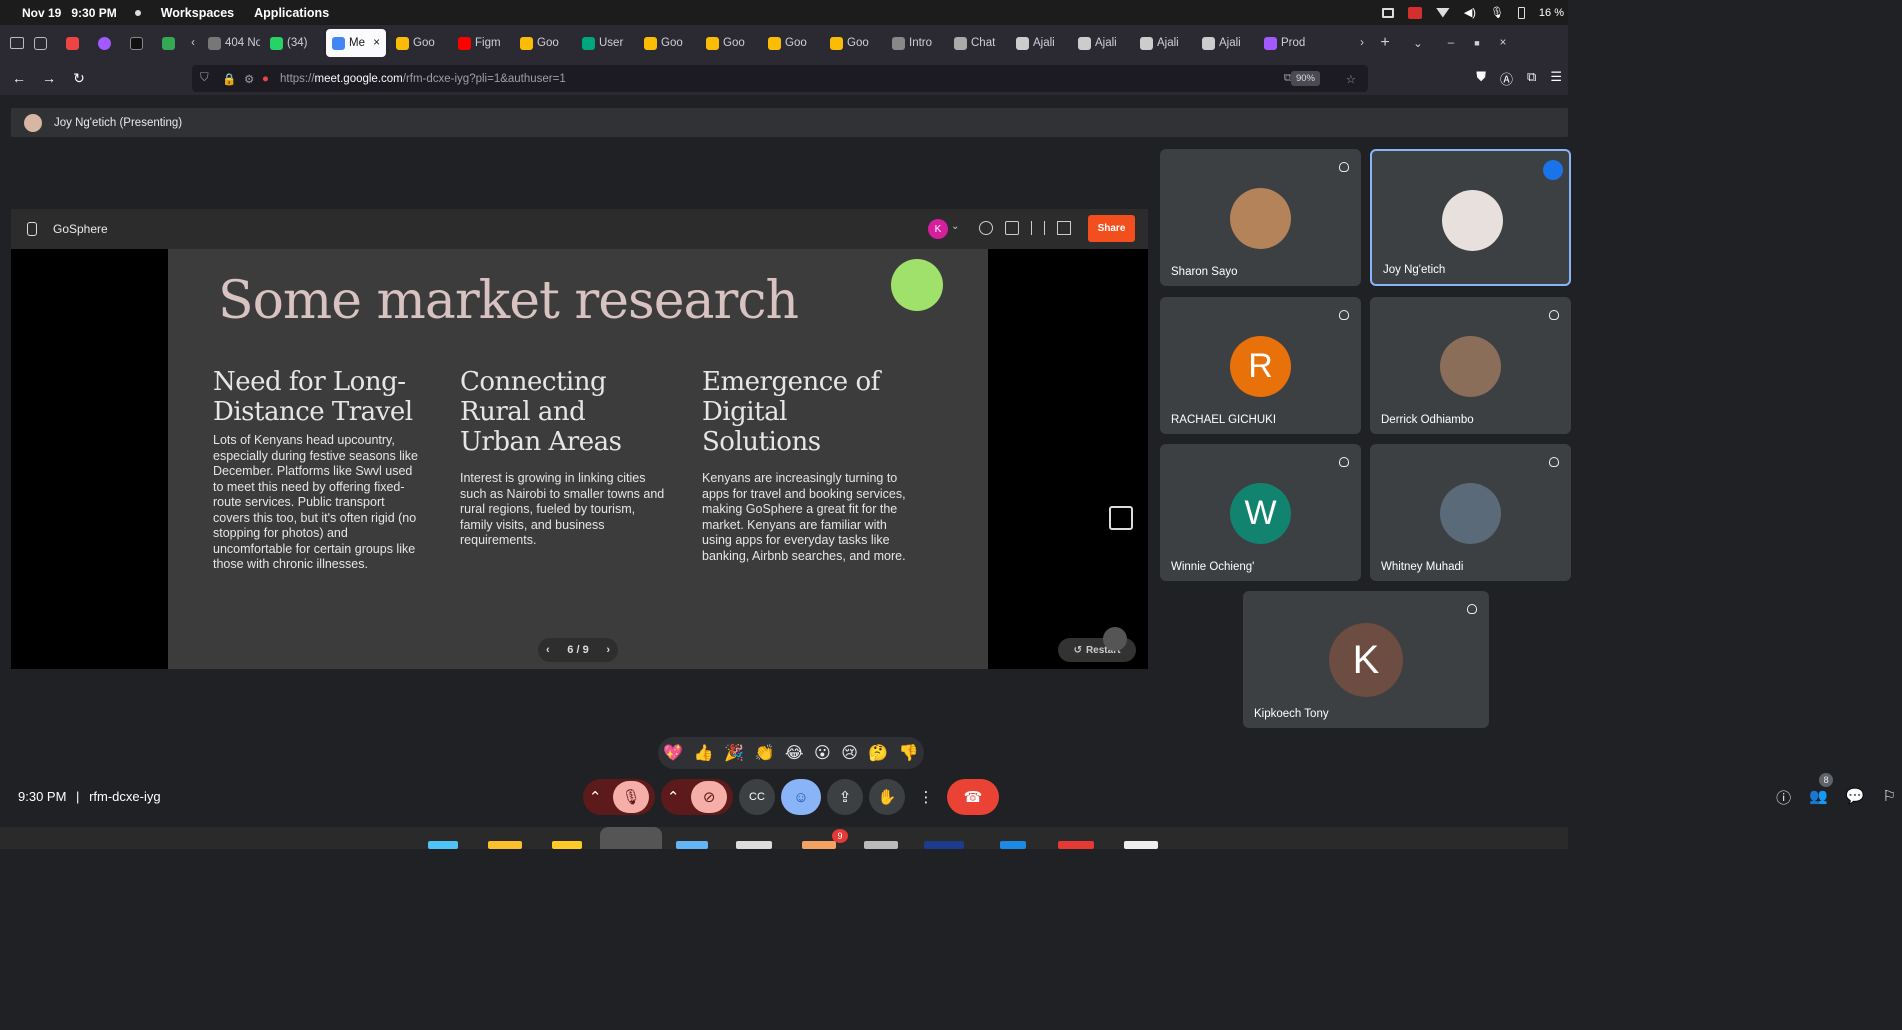 The height and width of the screenshot is (1030, 1902). I want to click on permissions-icon: ⚙, so click(249, 79).